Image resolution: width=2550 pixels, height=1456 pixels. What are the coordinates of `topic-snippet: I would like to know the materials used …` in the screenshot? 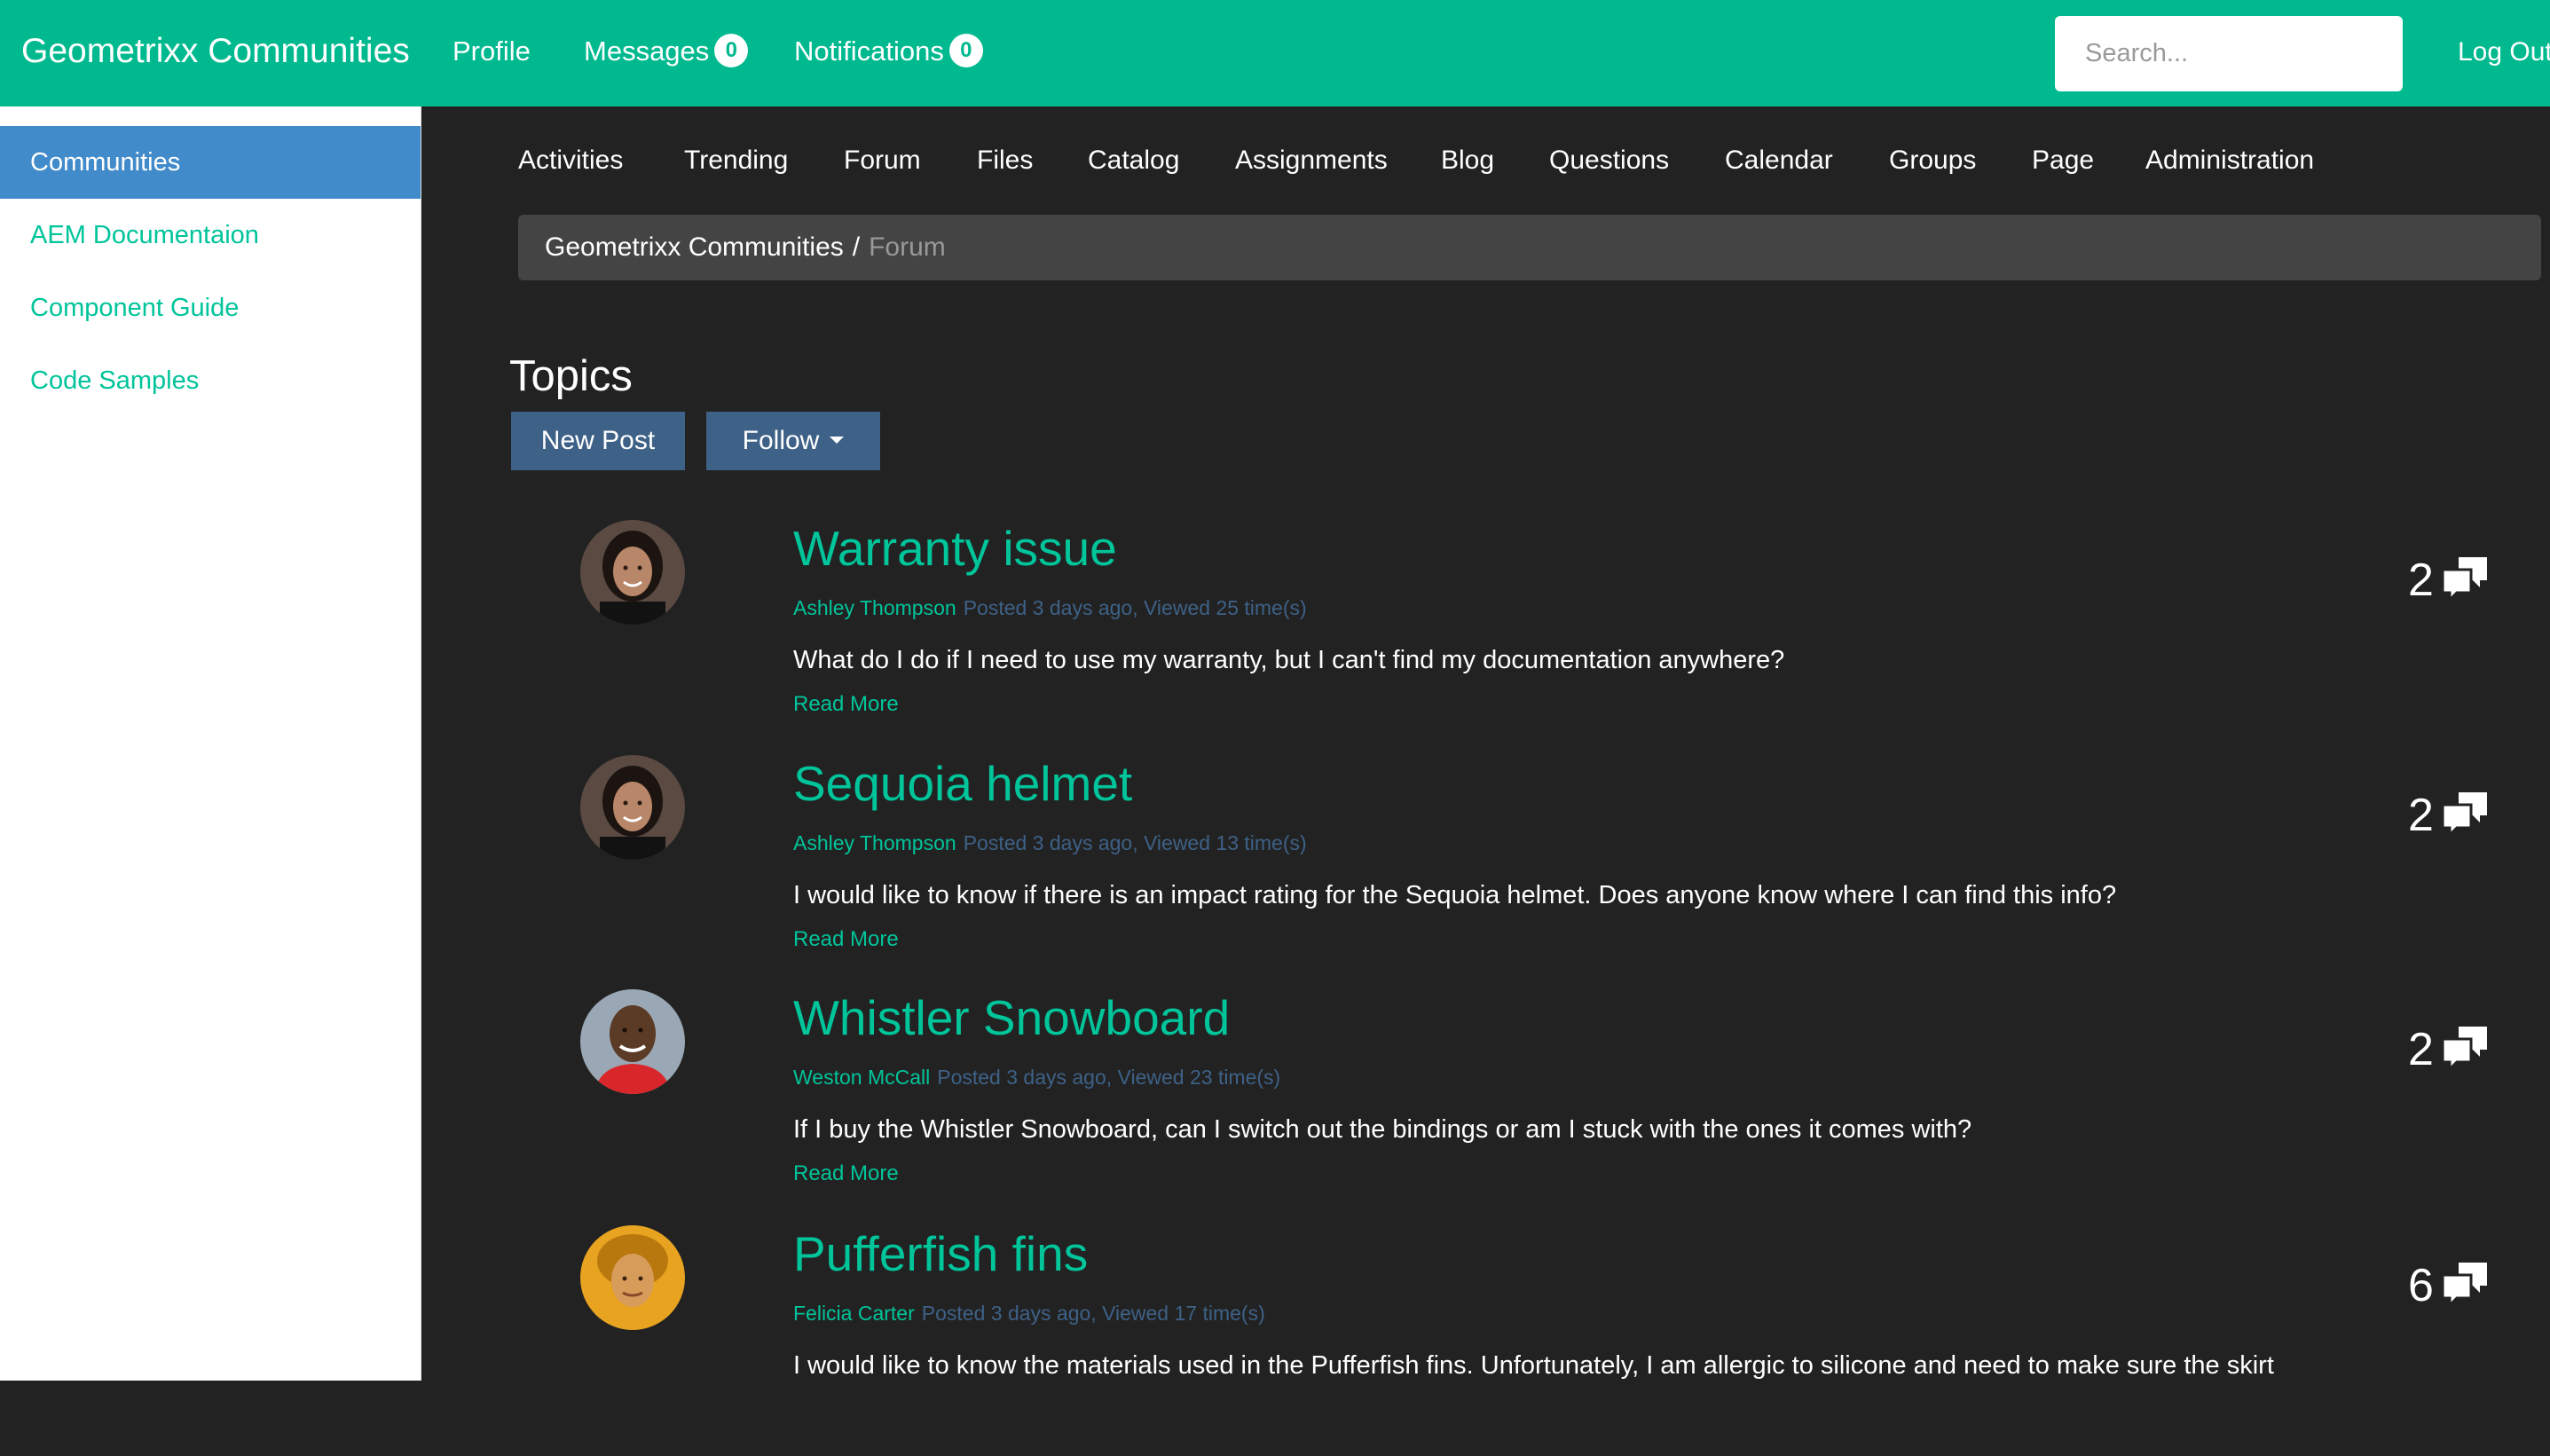 It's located at (1533, 1365).